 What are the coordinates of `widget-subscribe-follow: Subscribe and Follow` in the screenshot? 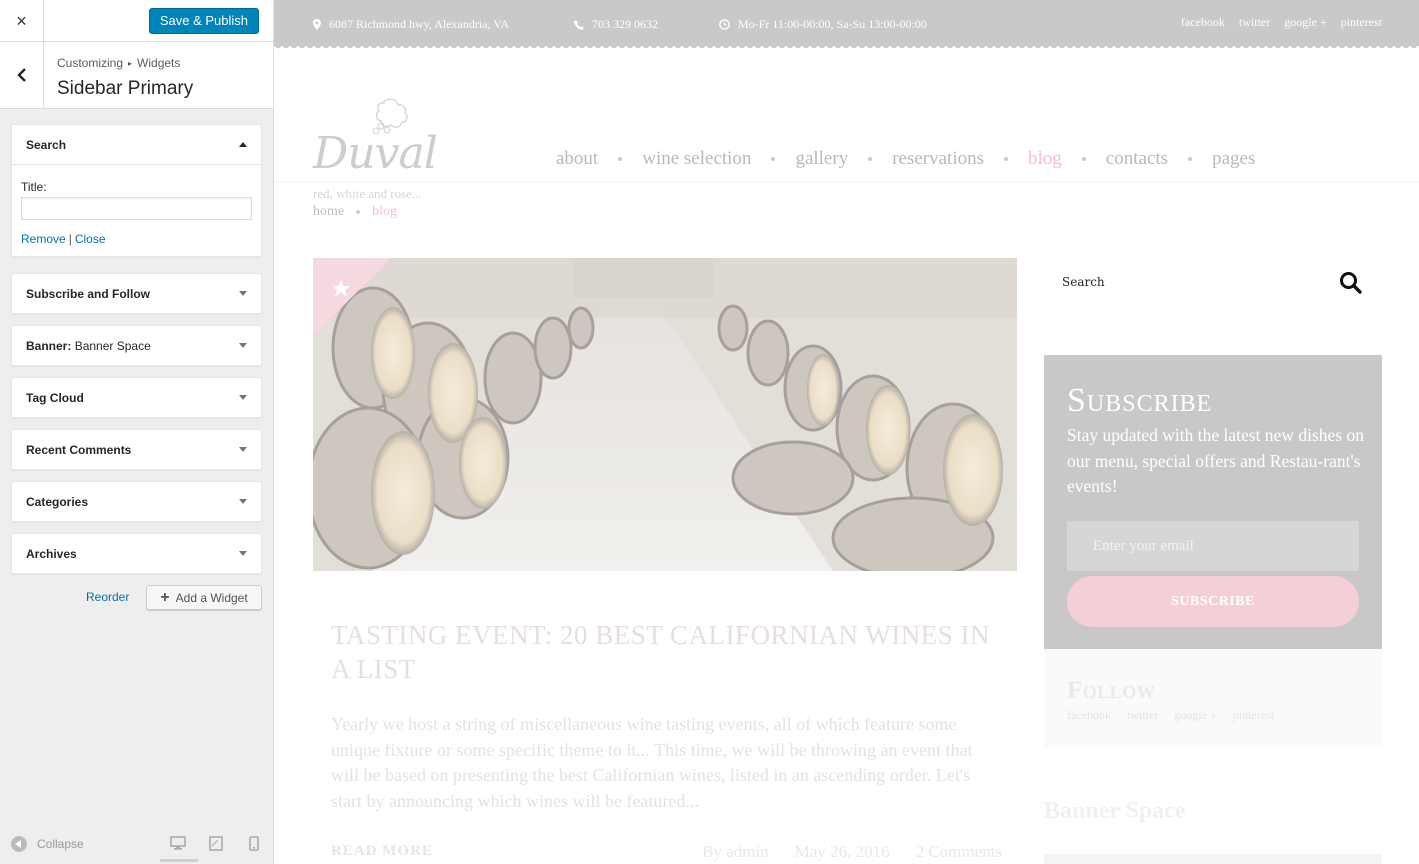 It's located at (136, 293).